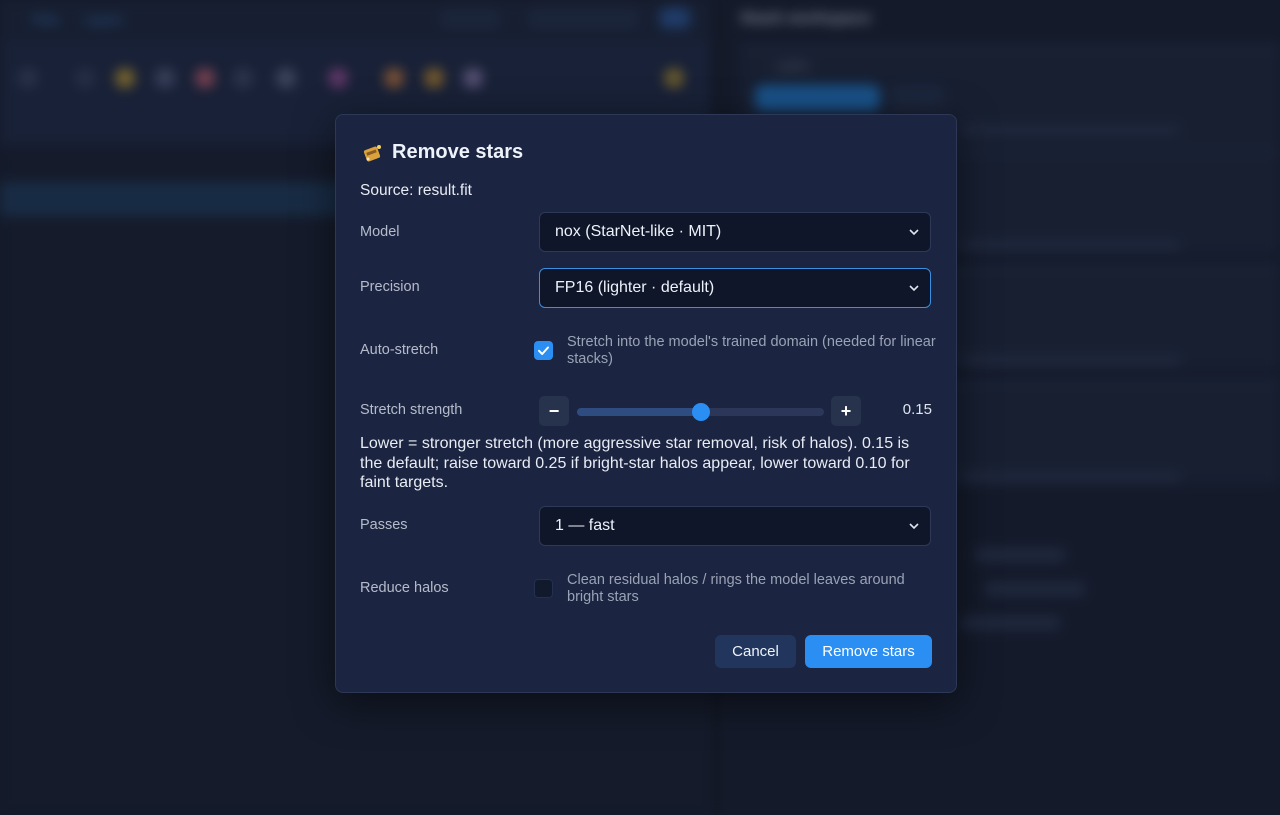  What do you see at coordinates (639, 412) in the screenshot?
I see `slider-fill` at bounding box center [639, 412].